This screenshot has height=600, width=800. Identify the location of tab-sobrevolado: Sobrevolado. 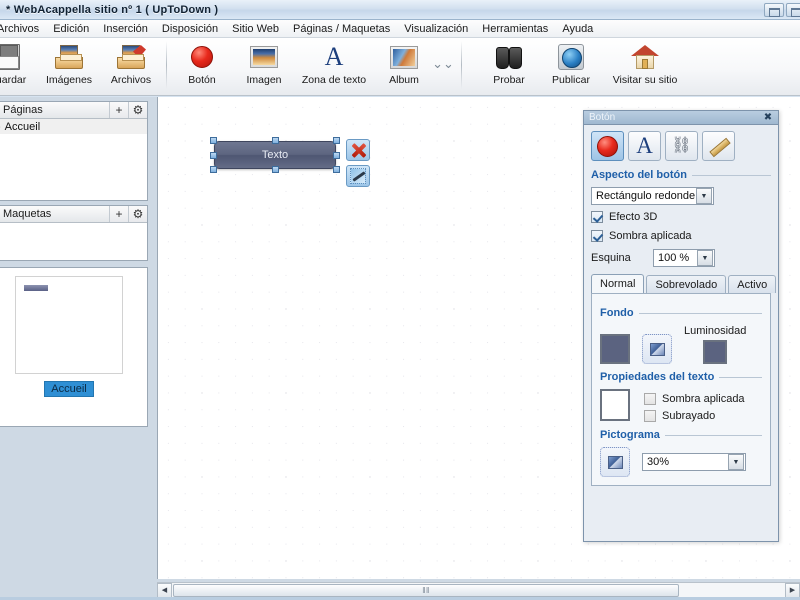
(686, 284).